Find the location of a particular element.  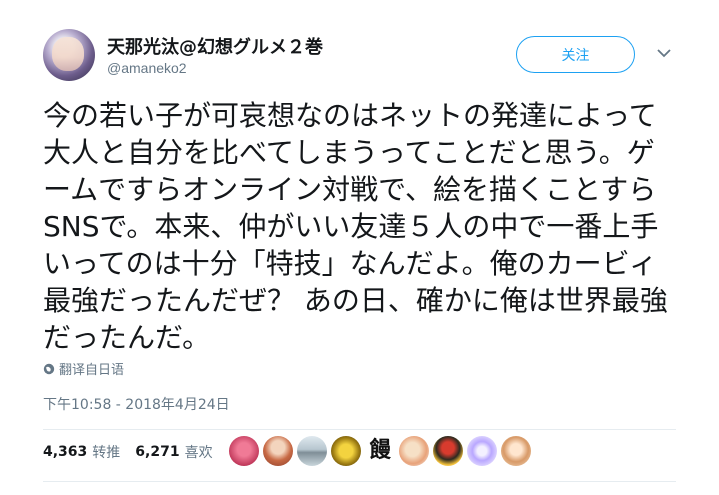

like-count: 6,271 is located at coordinates (157, 452).